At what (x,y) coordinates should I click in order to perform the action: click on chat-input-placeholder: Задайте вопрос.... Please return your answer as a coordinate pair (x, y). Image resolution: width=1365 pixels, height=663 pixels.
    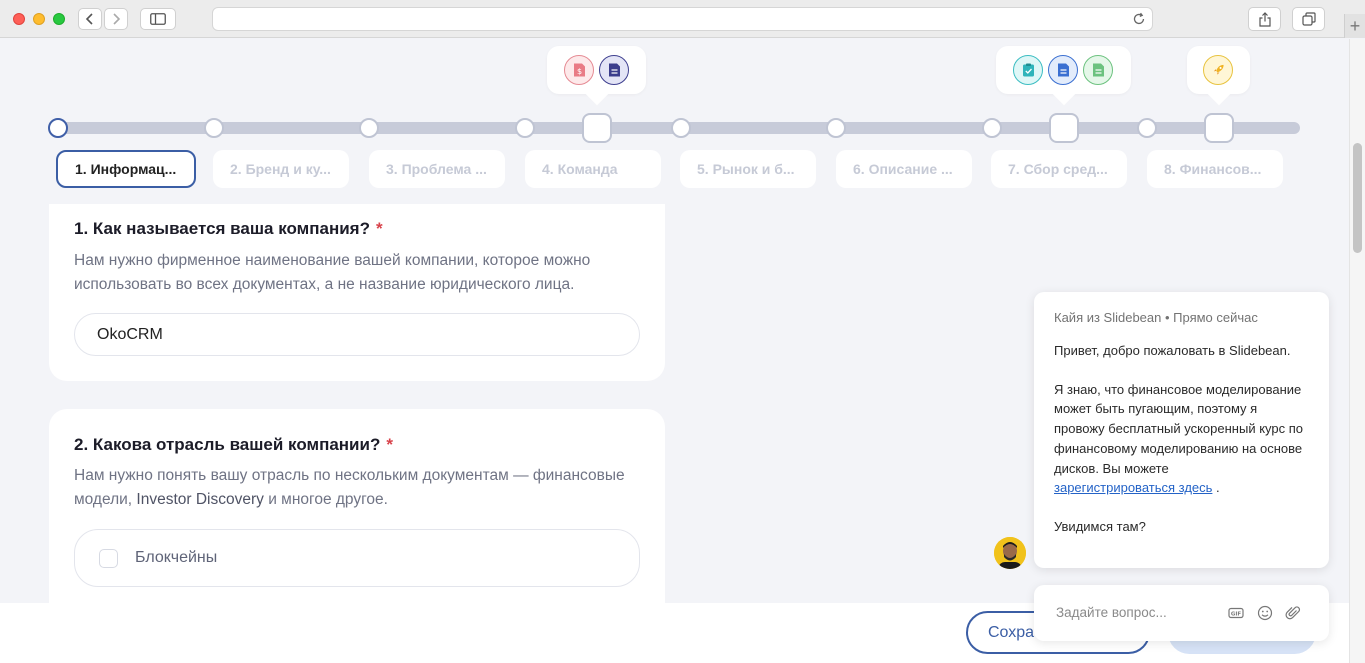
    Looking at the image, I should click on (1111, 612).